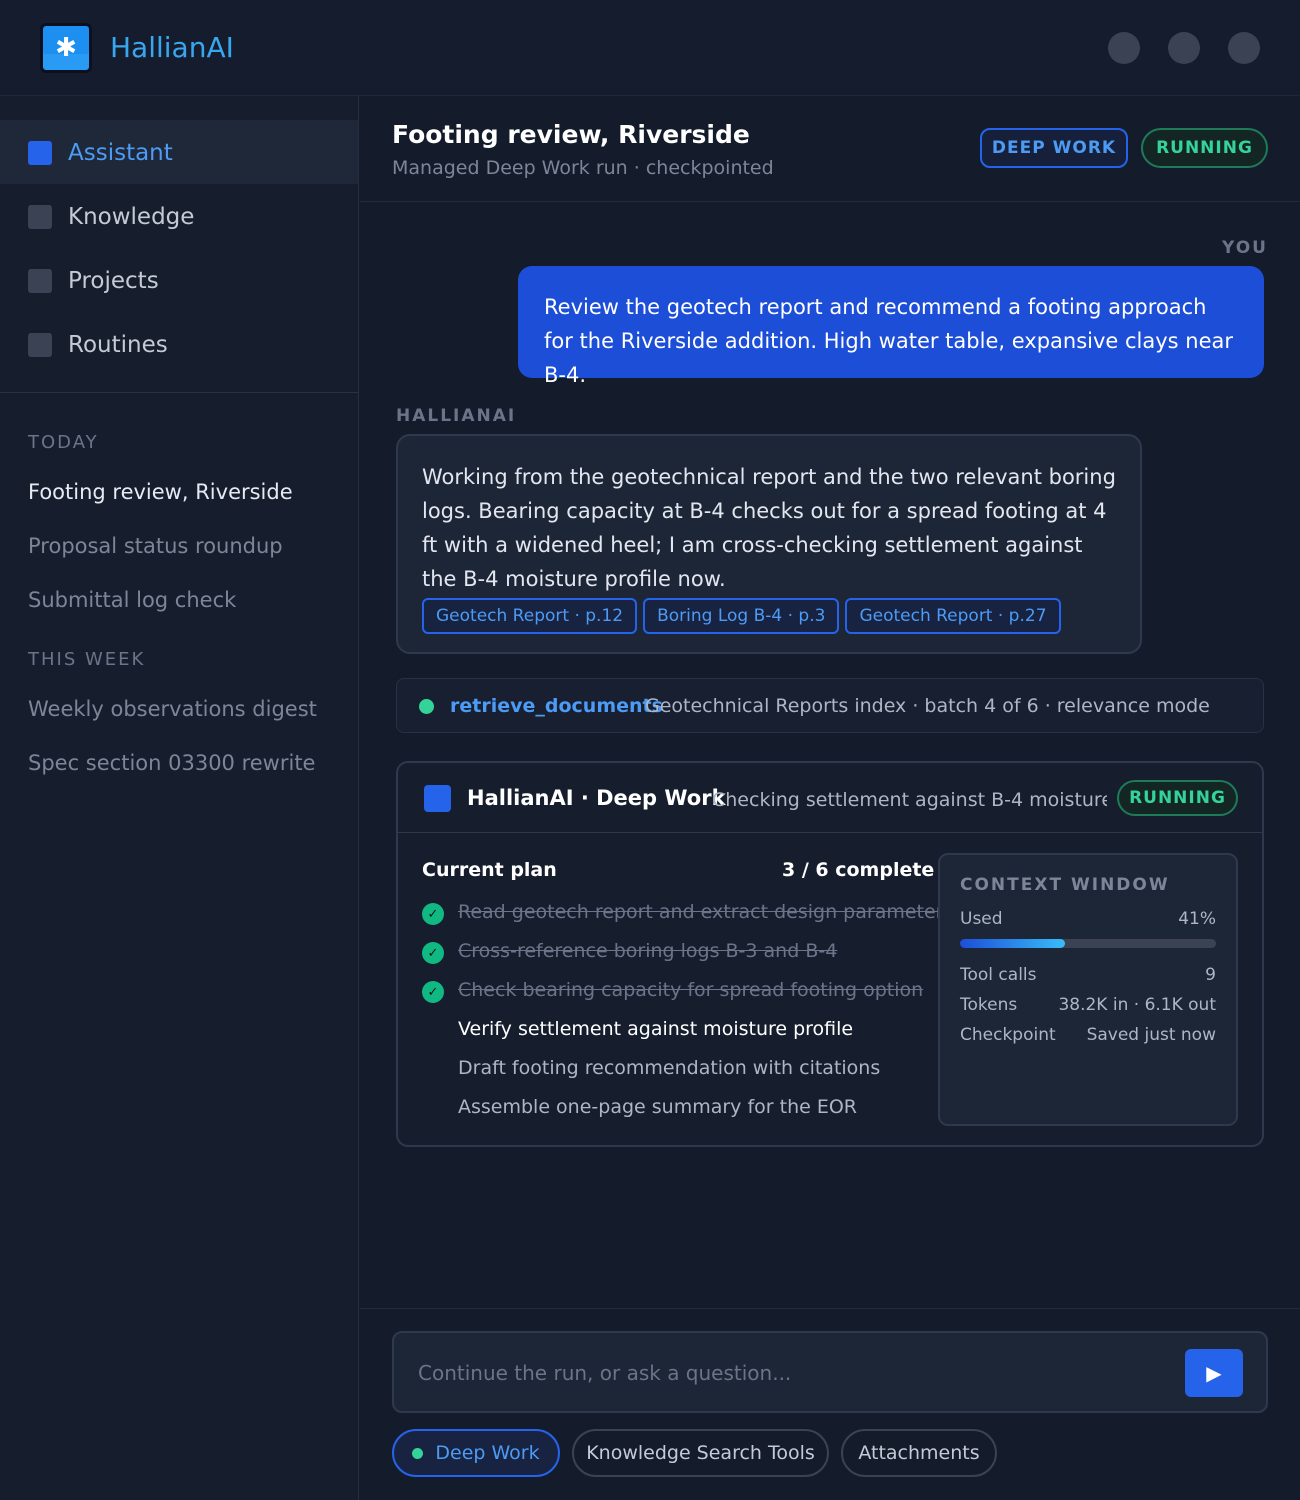 Image resolution: width=1300 pixels, height=1500 pixels. Describe the element at coordinates (179, 152) in the screenshot. I see `nav-assistant: Assistant` at that location.